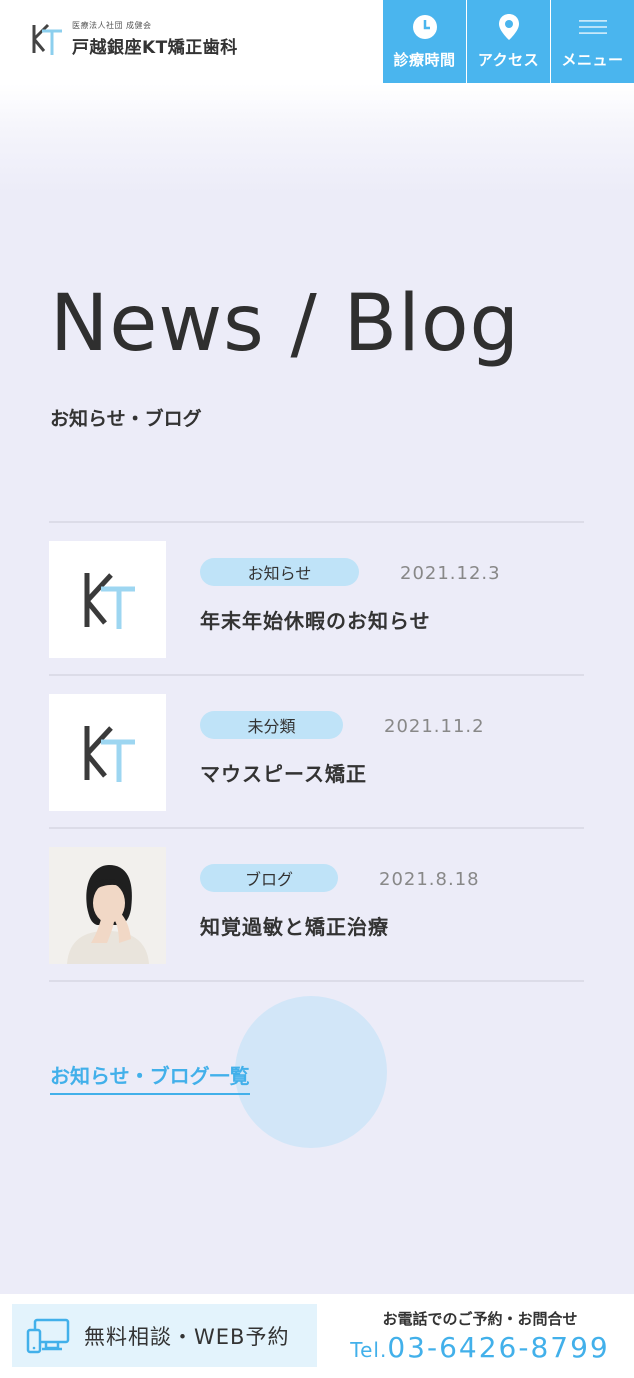 This screenshot has height=1378, width=634. What do you see at coordinates (294, 925) in the screenshot?
I see `post-title: 知覚過敏と矯正治療` at bounding box center [294, 925].